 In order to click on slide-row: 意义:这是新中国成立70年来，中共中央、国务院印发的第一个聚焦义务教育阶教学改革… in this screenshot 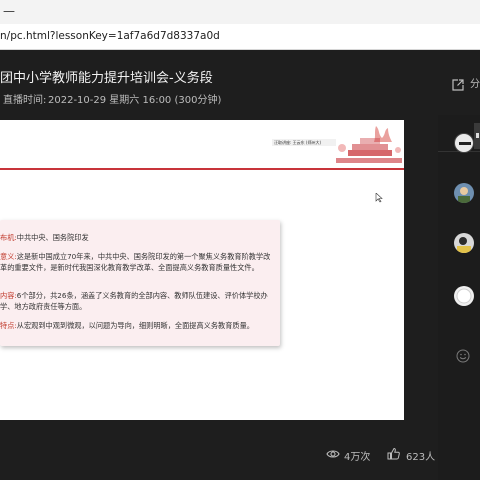, I will do `click(135, 262)`.